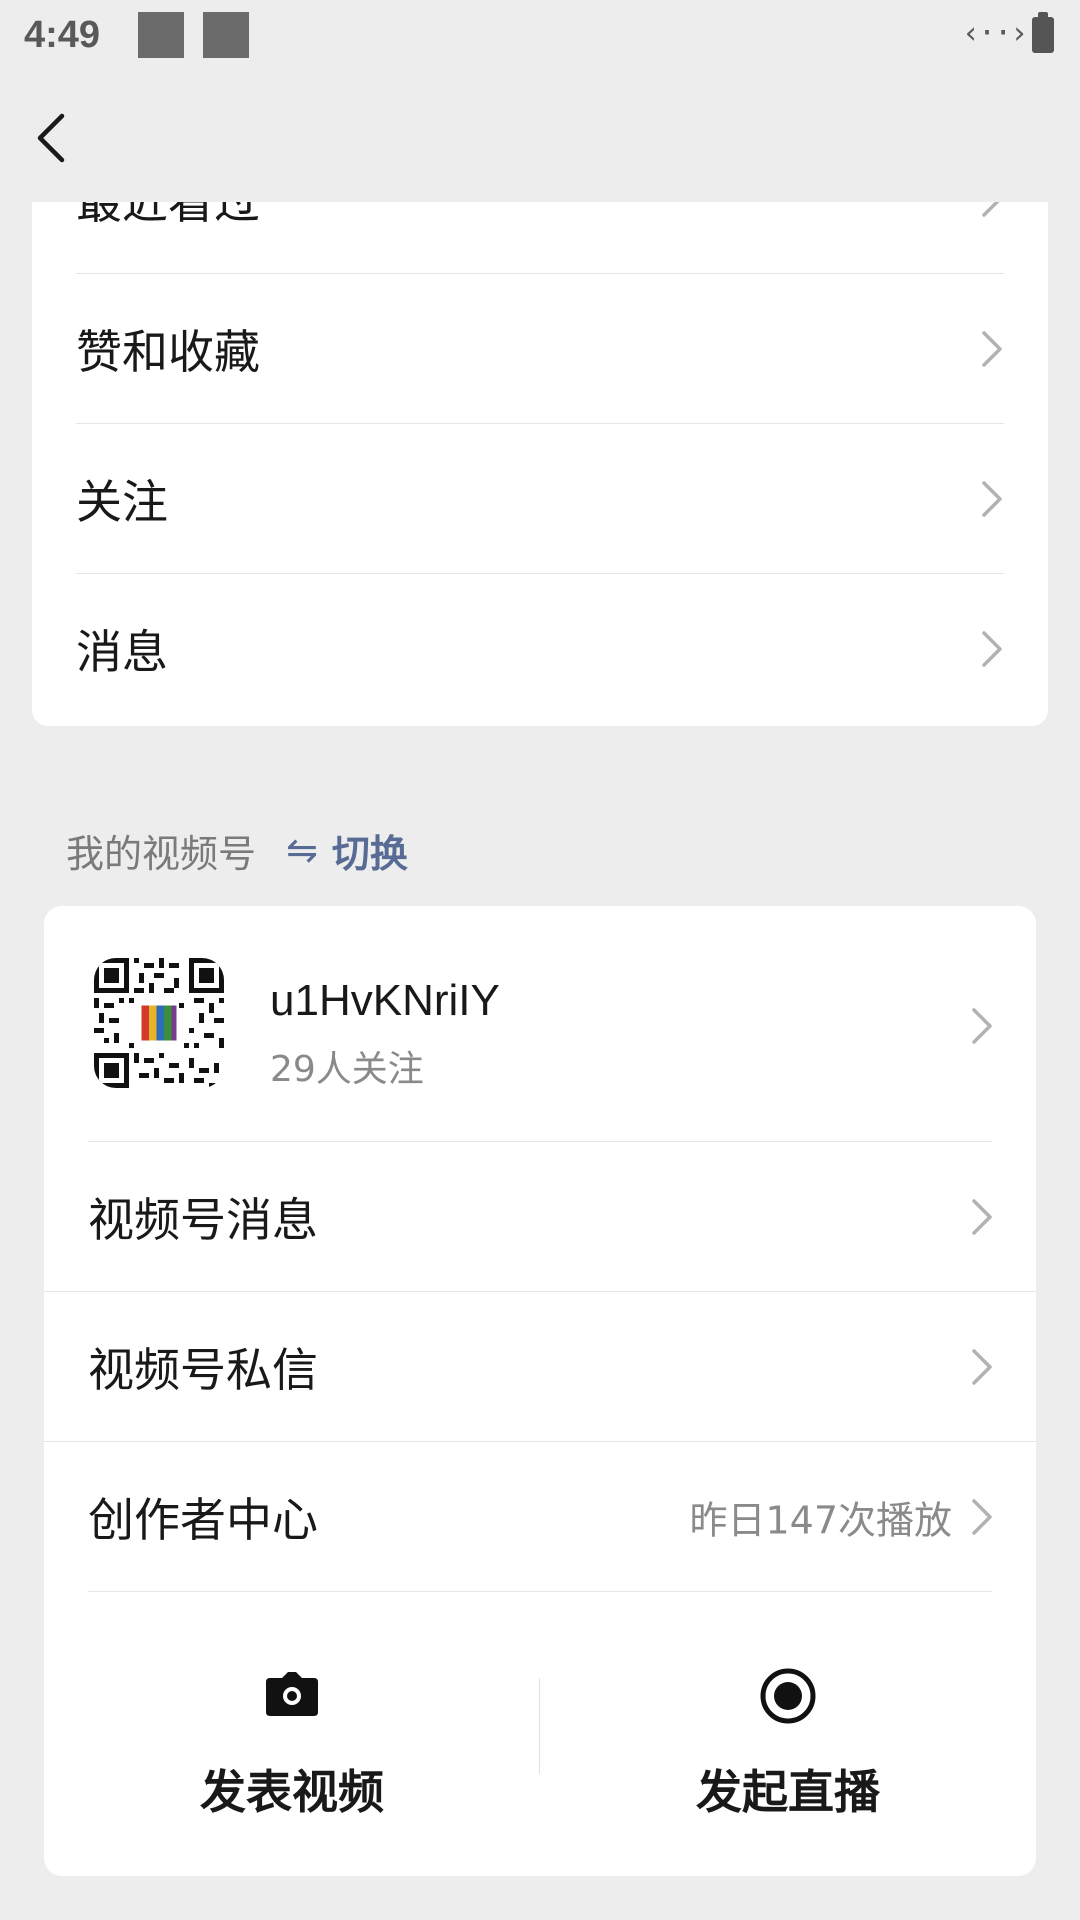 The image size is (1080, 1920). Describe the element at coordinates (540, 238) in the screenshot. I see `menu-item-recently-viewed: 最近看过` at that location.